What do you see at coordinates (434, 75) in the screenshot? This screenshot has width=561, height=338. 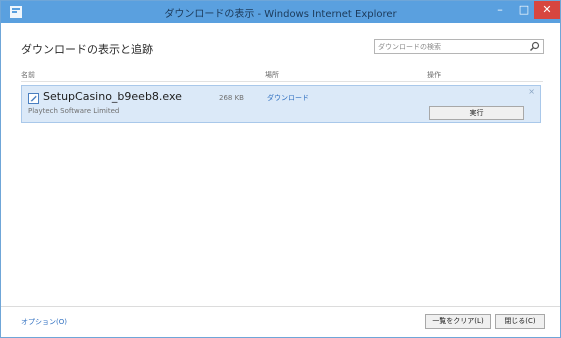 I see `column-header-actions: 操作` at bounding box center [434, 75].